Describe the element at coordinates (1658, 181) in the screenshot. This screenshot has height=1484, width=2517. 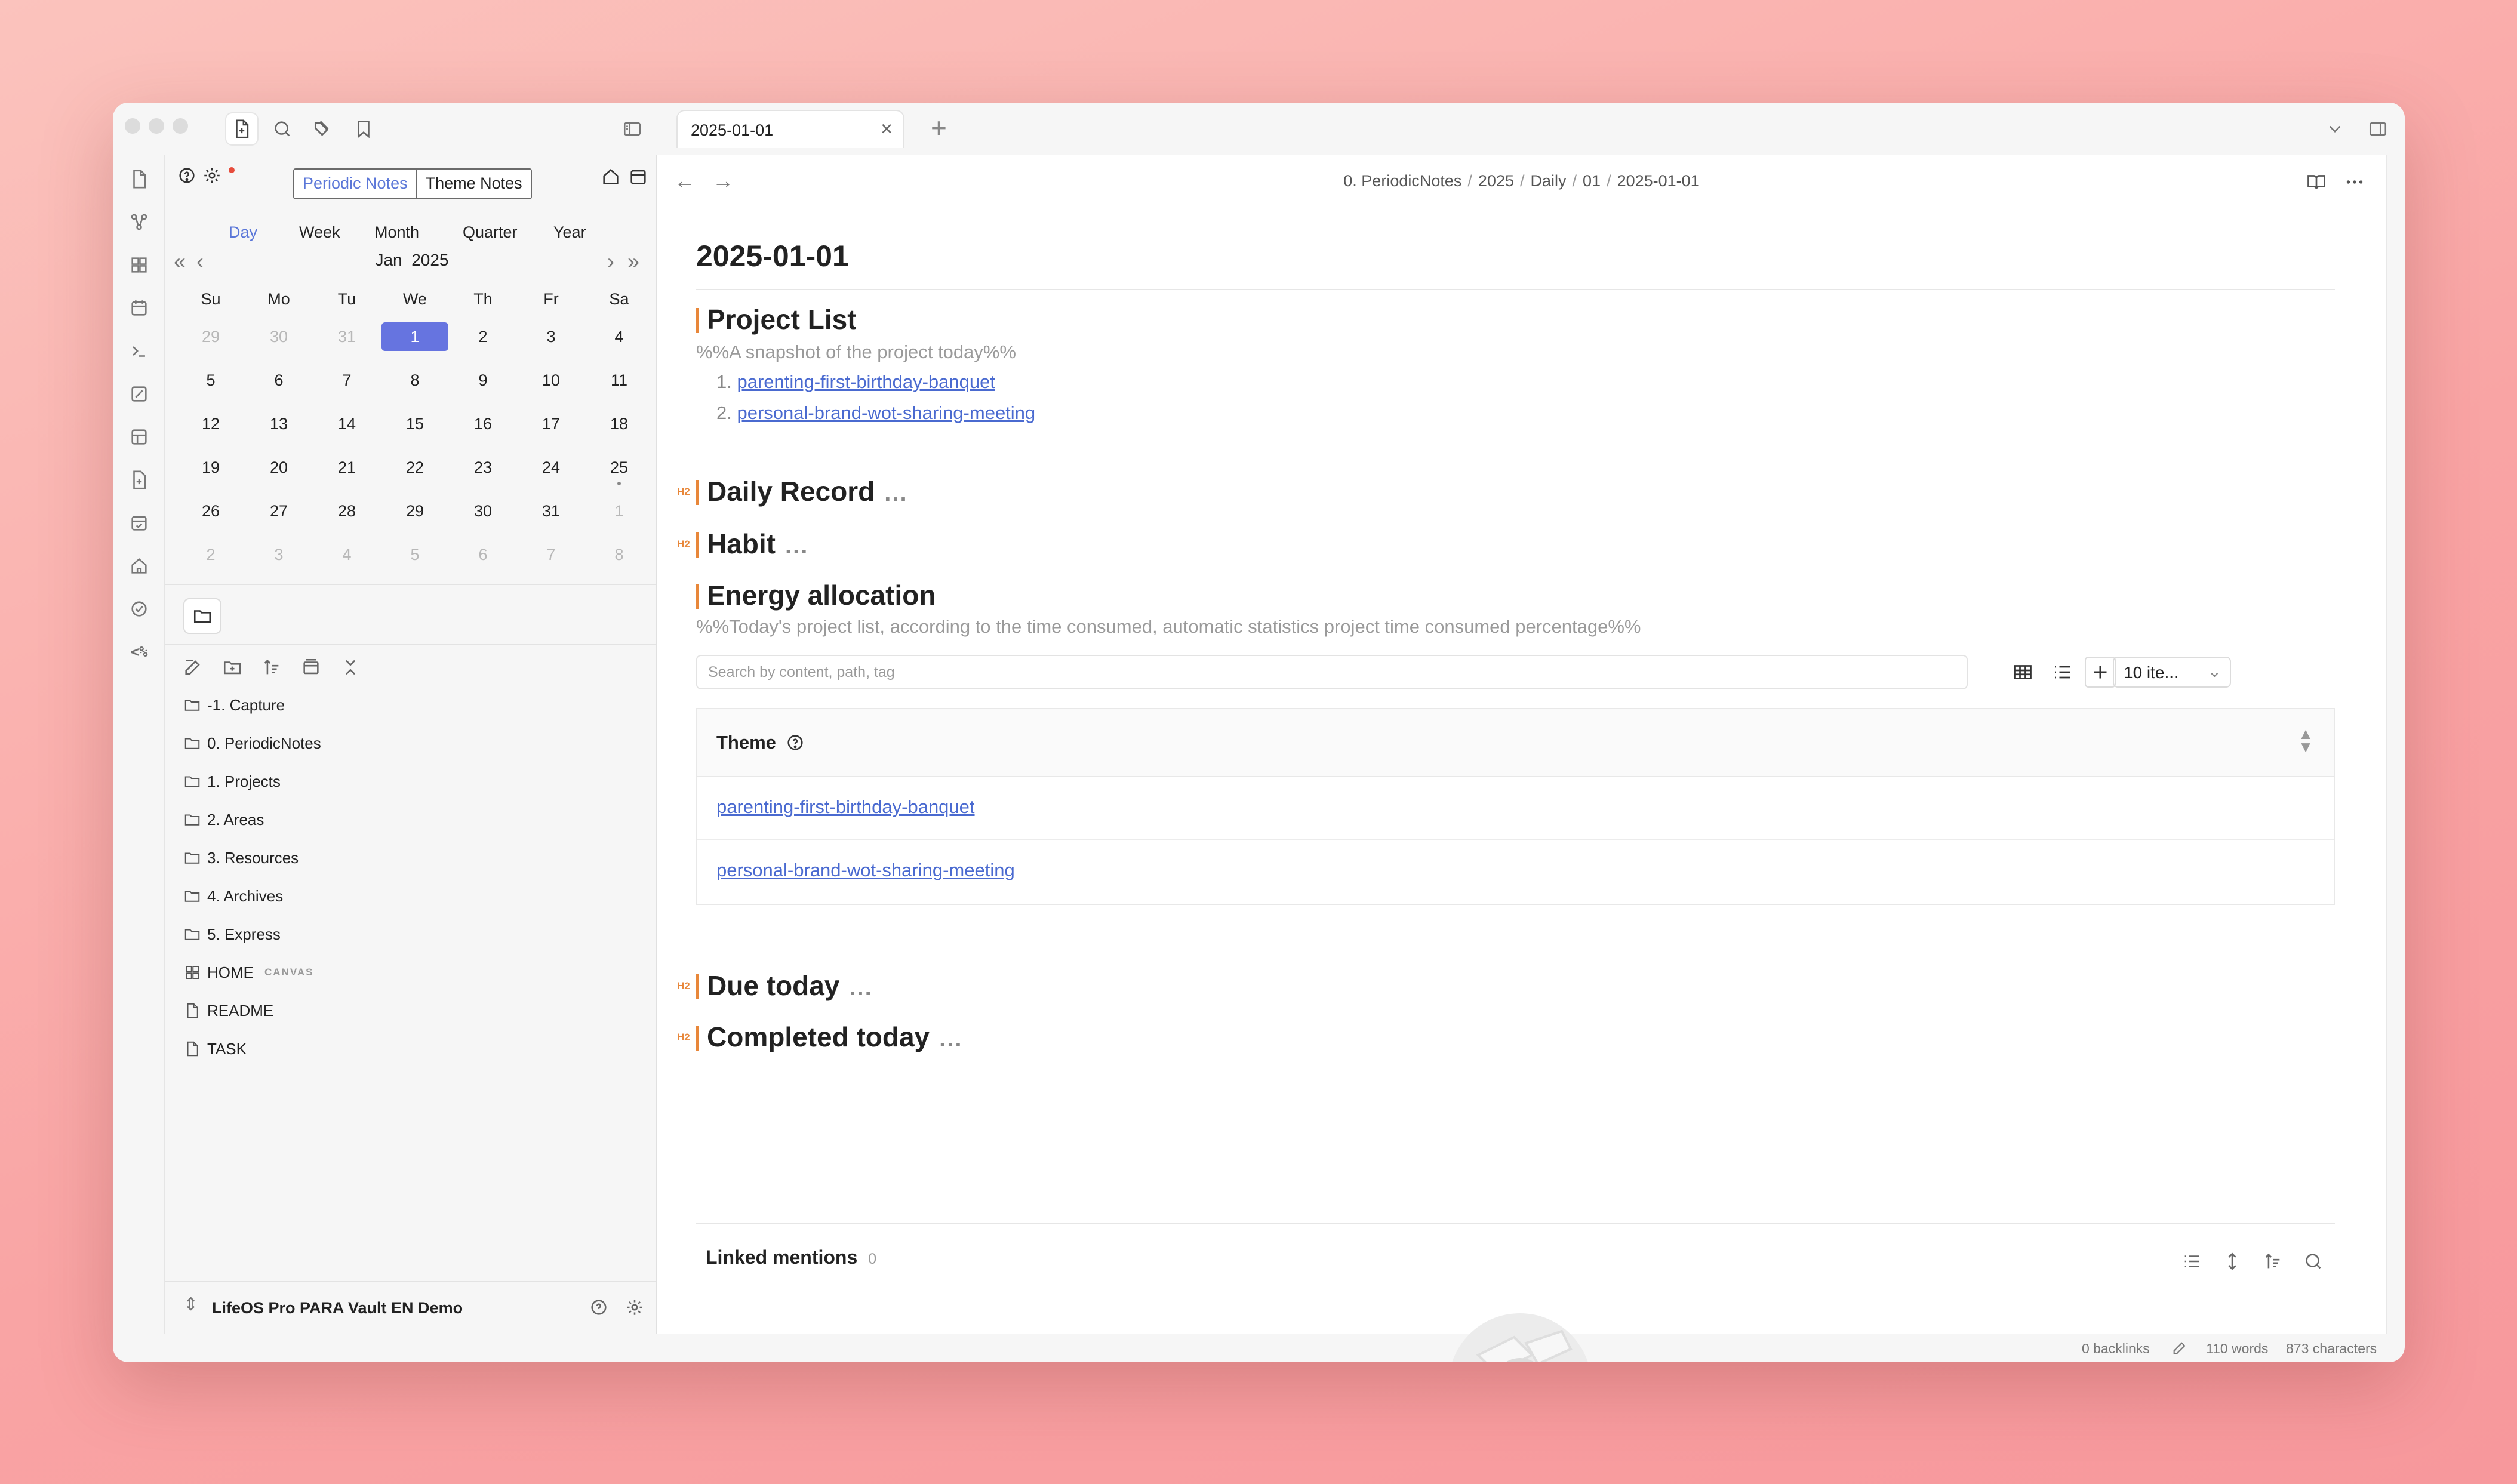
I see `breadcrumb-item: 2025-01-01` at that location.